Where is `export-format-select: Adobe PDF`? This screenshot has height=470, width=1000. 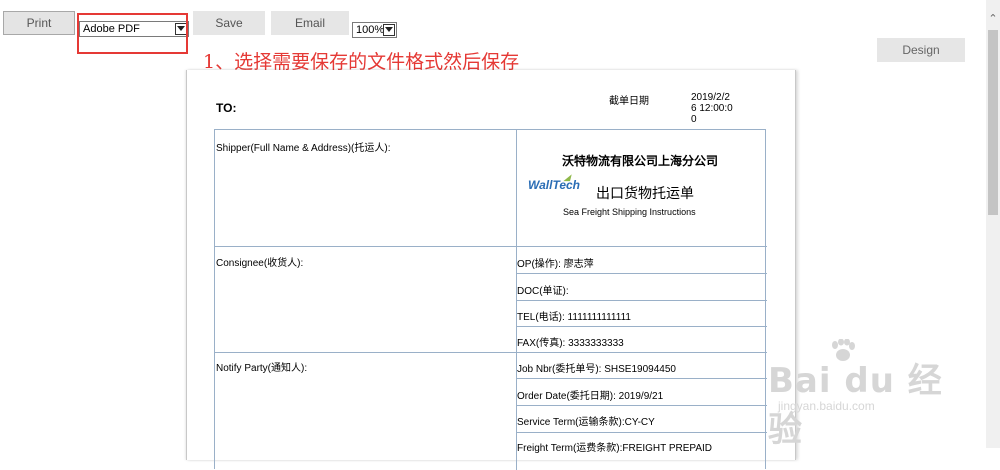
export-format-select: Adobe PDF is located at coordinates (134, 29).